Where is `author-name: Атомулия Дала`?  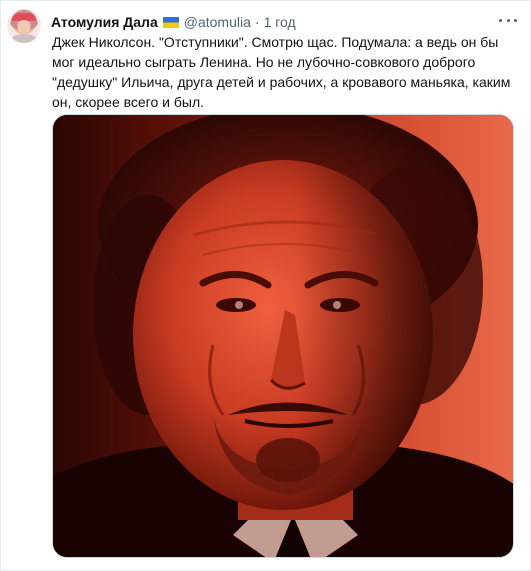 author-name: Атомулия Дала is located at coordinates (104, 22).